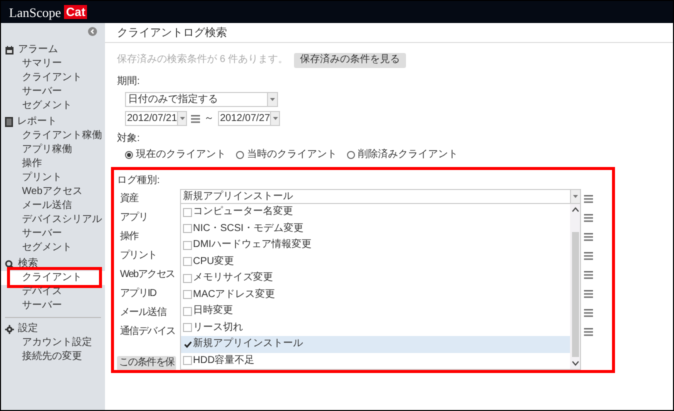 The height and width of the screenshot is (411, 674). I want to click on sidebar-item: アカウント設定, so click(53, 343).